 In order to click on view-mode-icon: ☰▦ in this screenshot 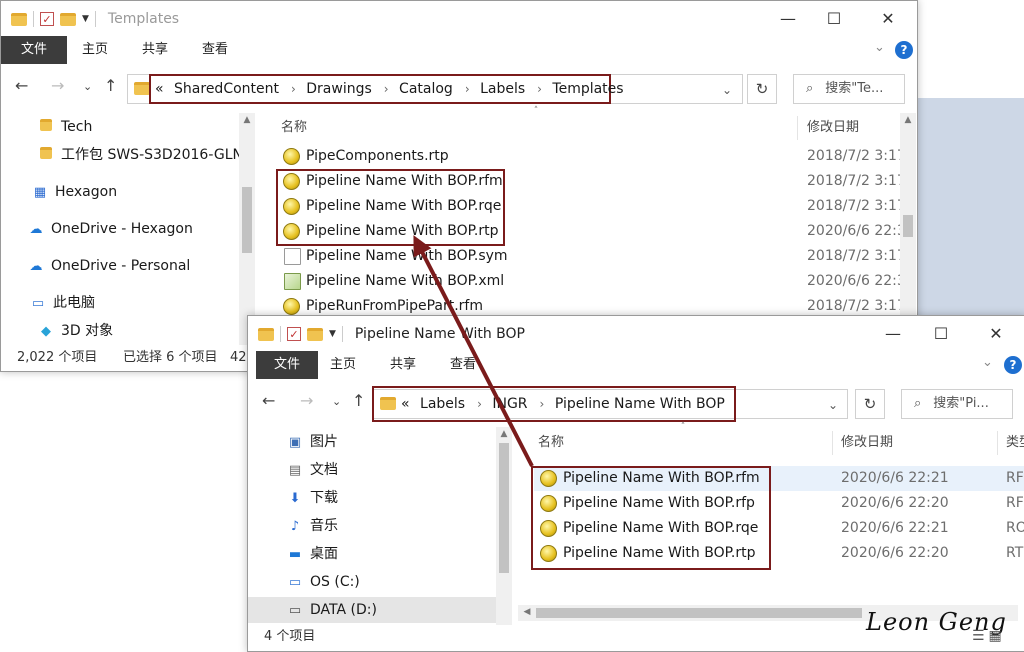, I will do `click(989, 636)`.